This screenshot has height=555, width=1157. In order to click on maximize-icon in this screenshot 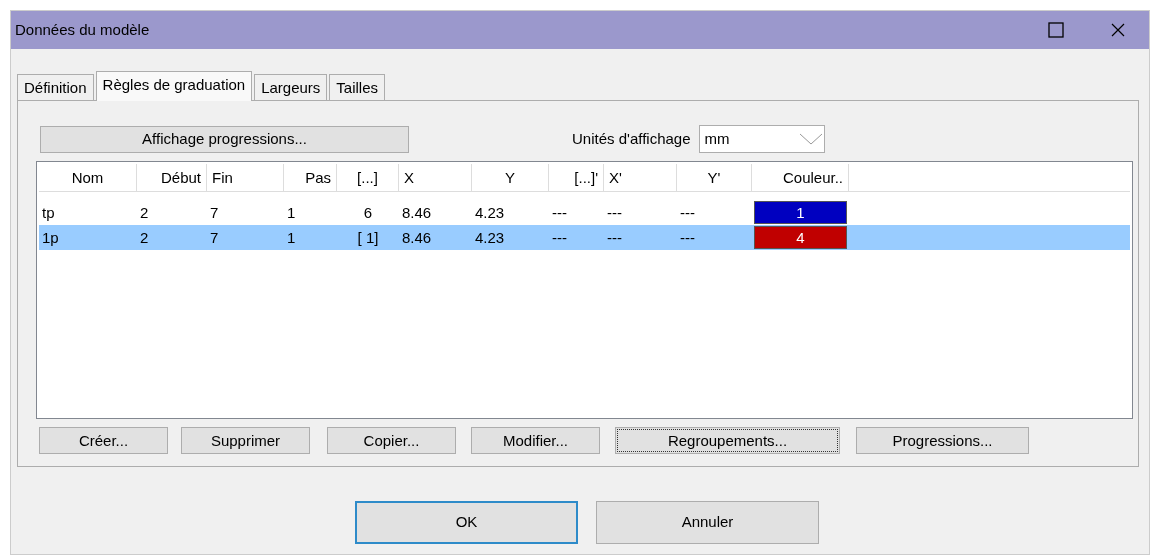, I will do `click(1056, 30)`.